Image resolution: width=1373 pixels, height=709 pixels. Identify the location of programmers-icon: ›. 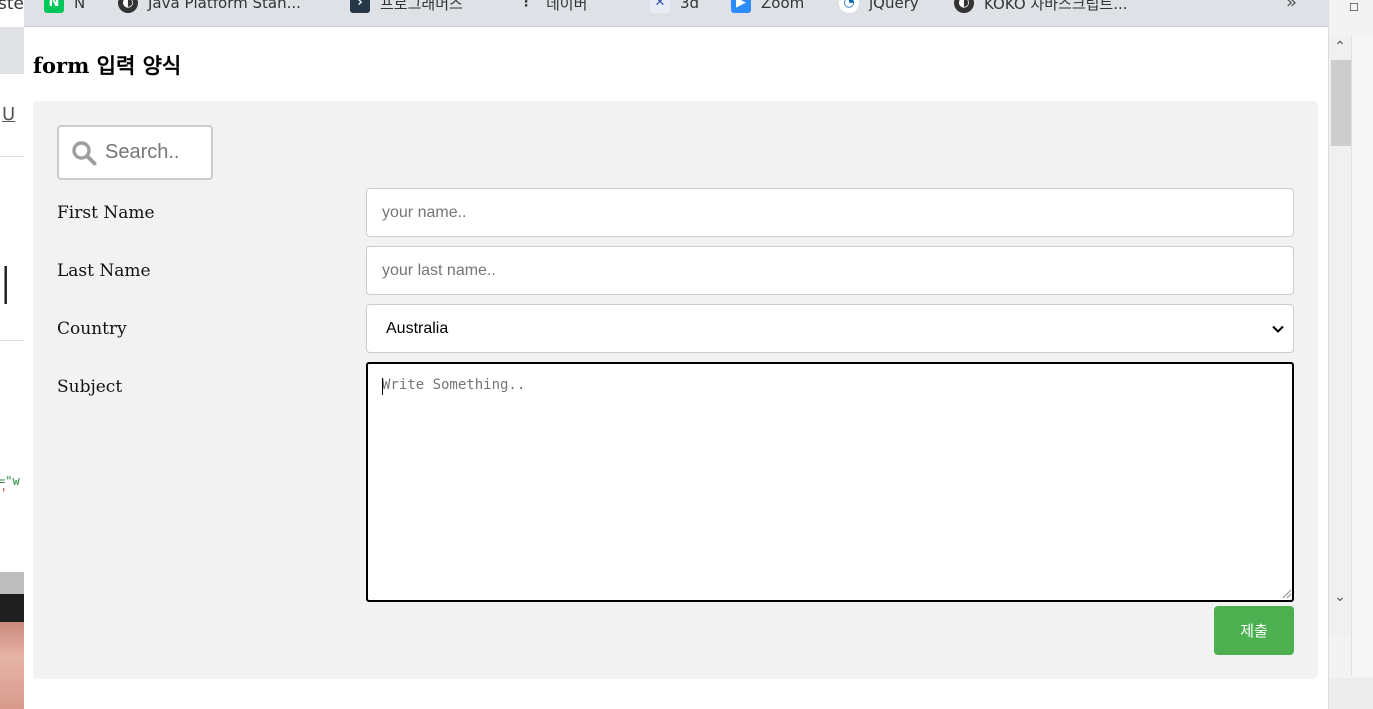
(360, 6).